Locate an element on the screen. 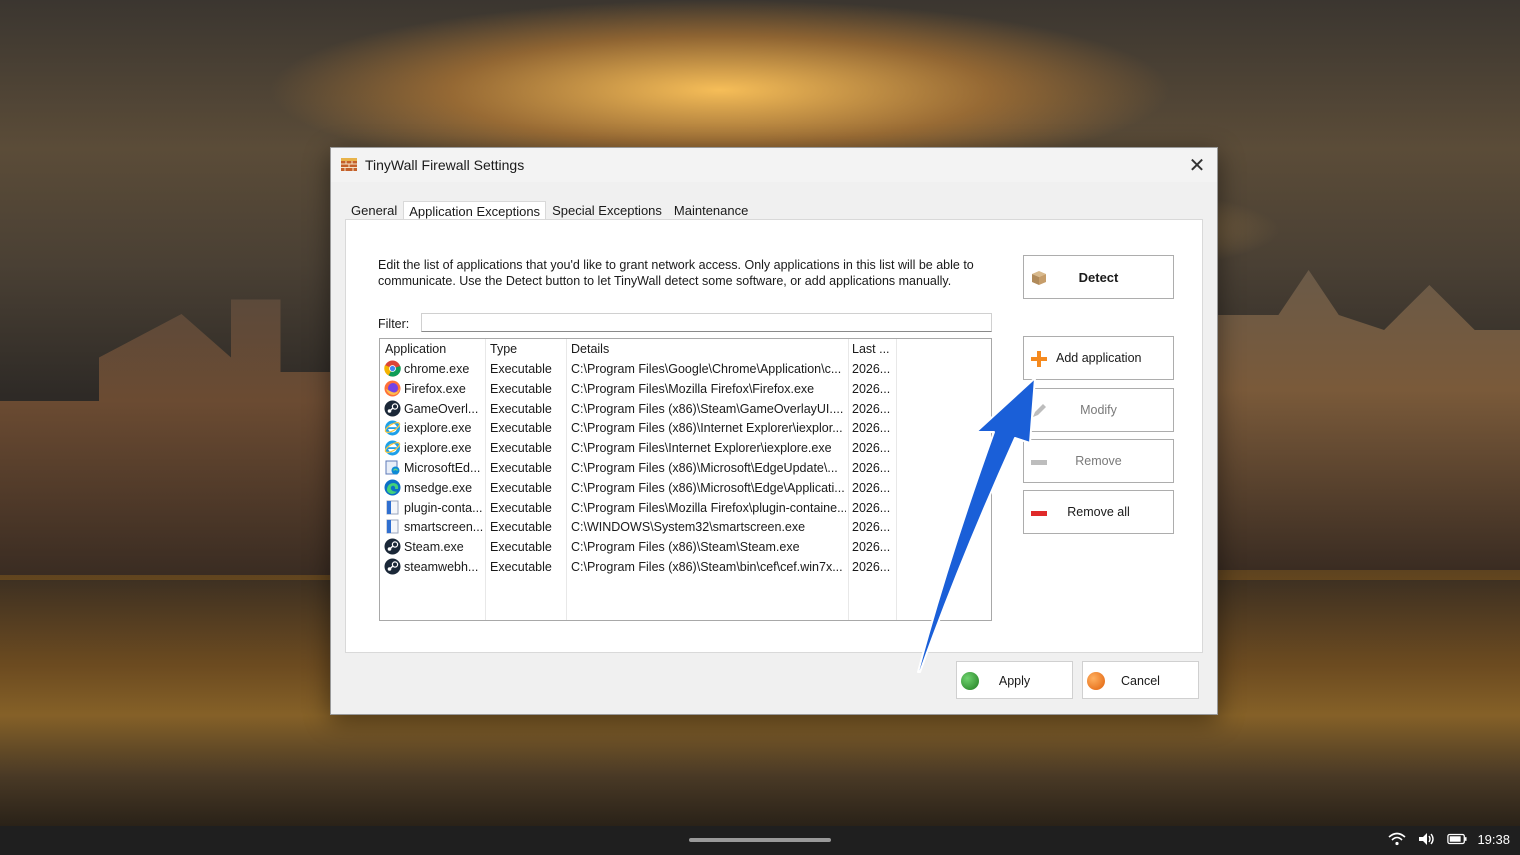 The height and width of the screenshot is (855, 1520). wifi-icon is located at coordinates (1397, 839).